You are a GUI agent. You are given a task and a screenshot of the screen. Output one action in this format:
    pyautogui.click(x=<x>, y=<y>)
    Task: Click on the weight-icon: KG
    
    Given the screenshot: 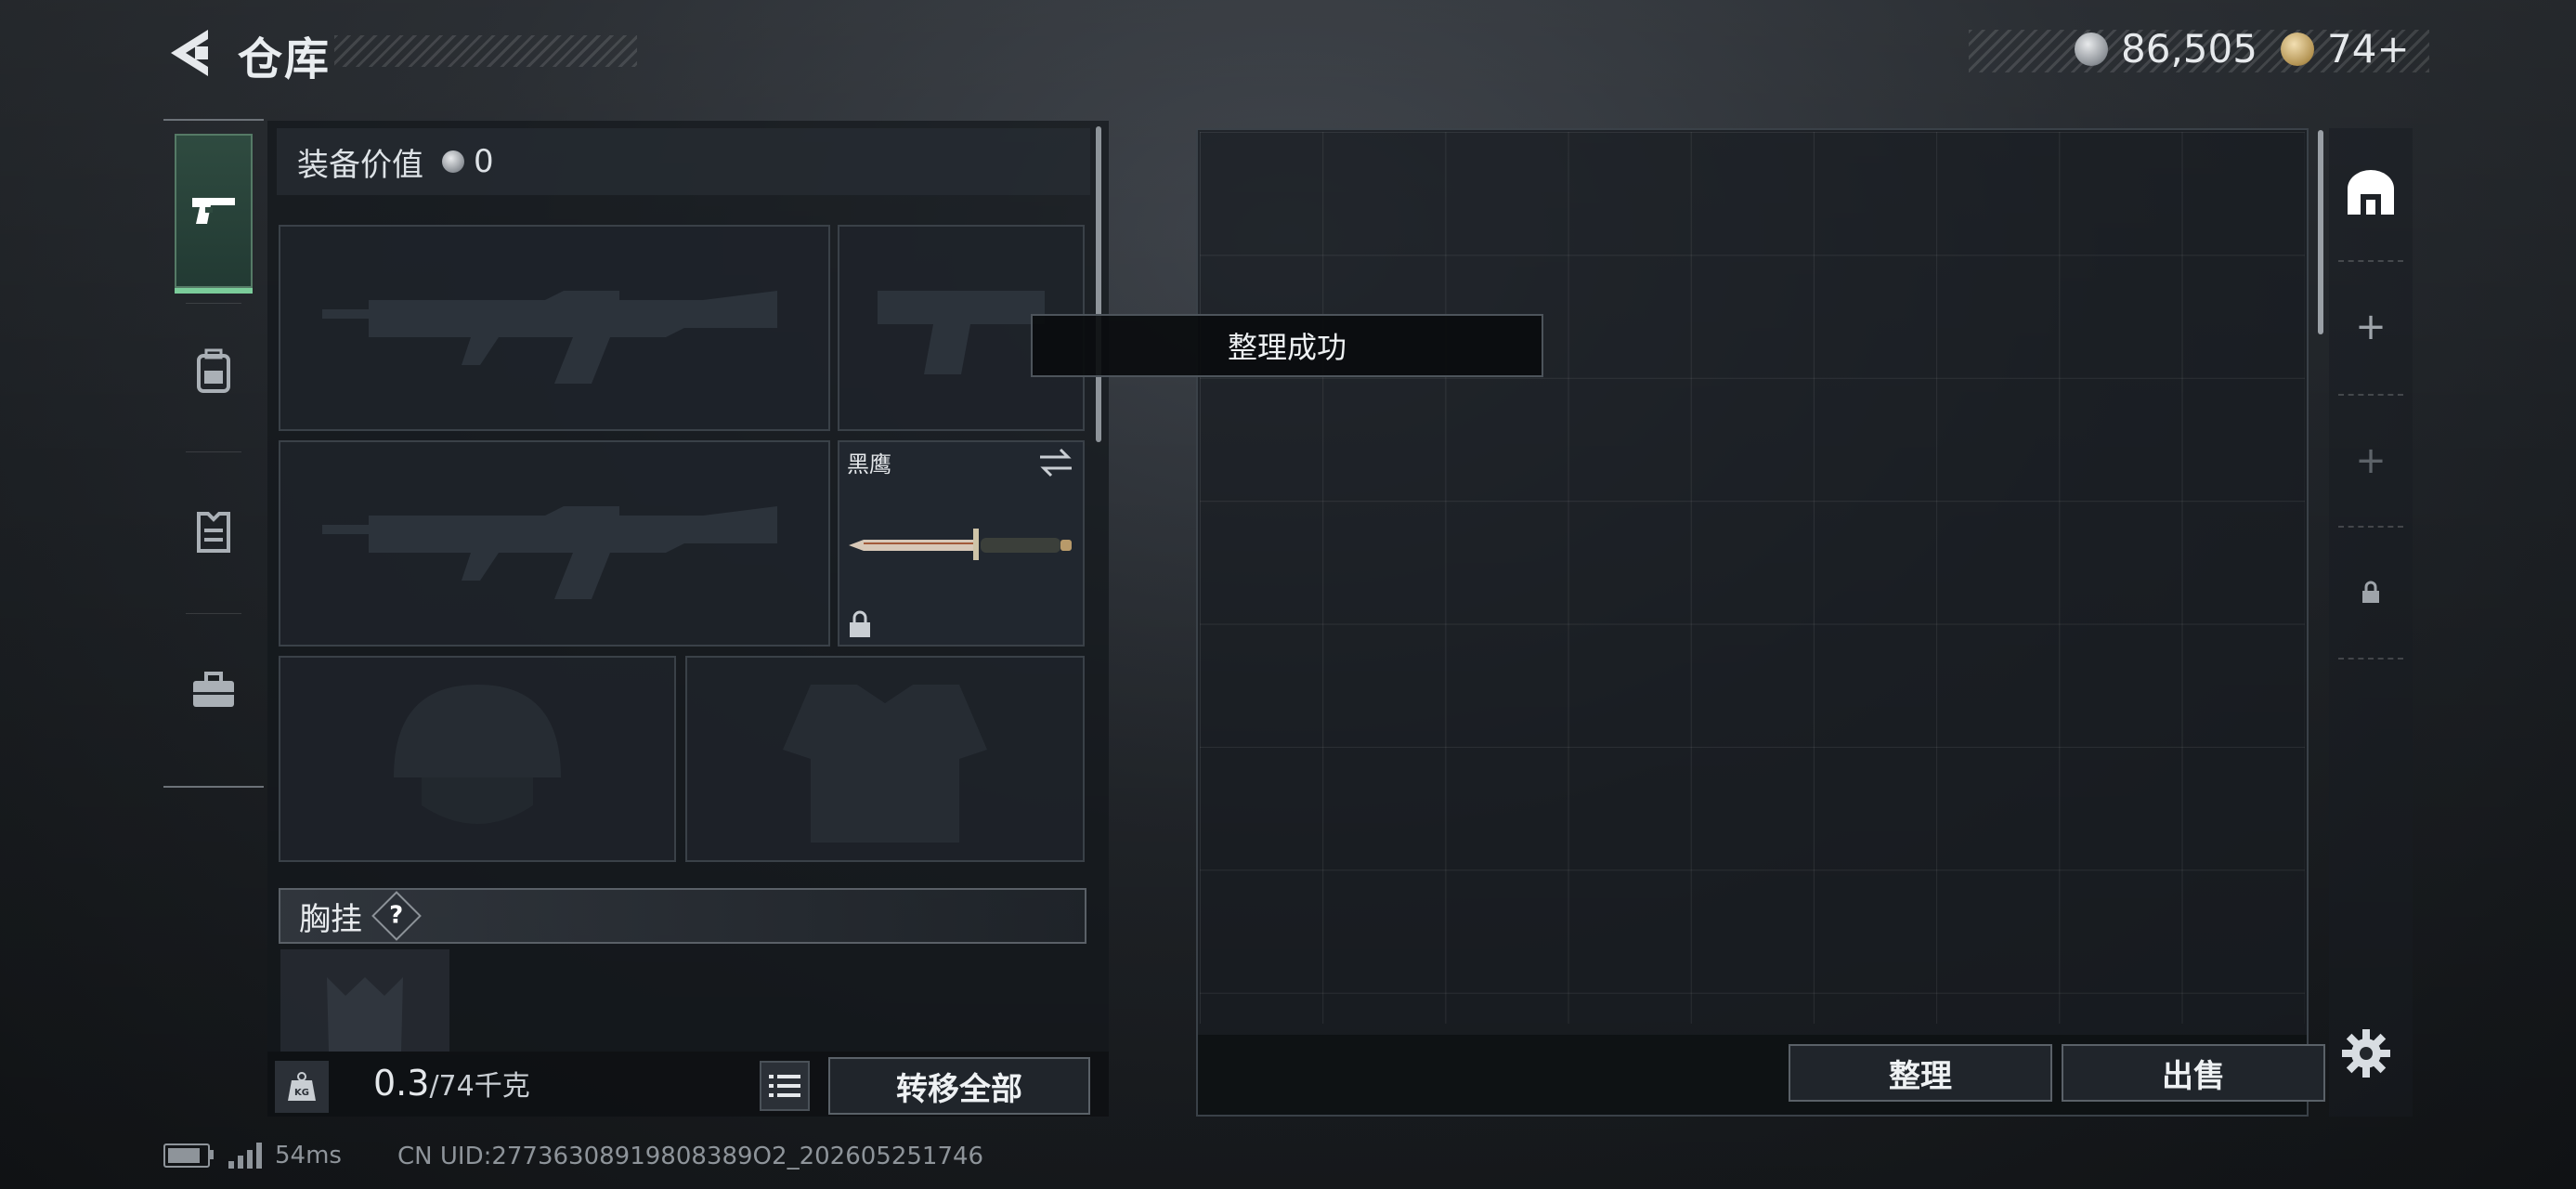 What is the action you would take?
    pyautogui.click(x=302, y=1087)
    